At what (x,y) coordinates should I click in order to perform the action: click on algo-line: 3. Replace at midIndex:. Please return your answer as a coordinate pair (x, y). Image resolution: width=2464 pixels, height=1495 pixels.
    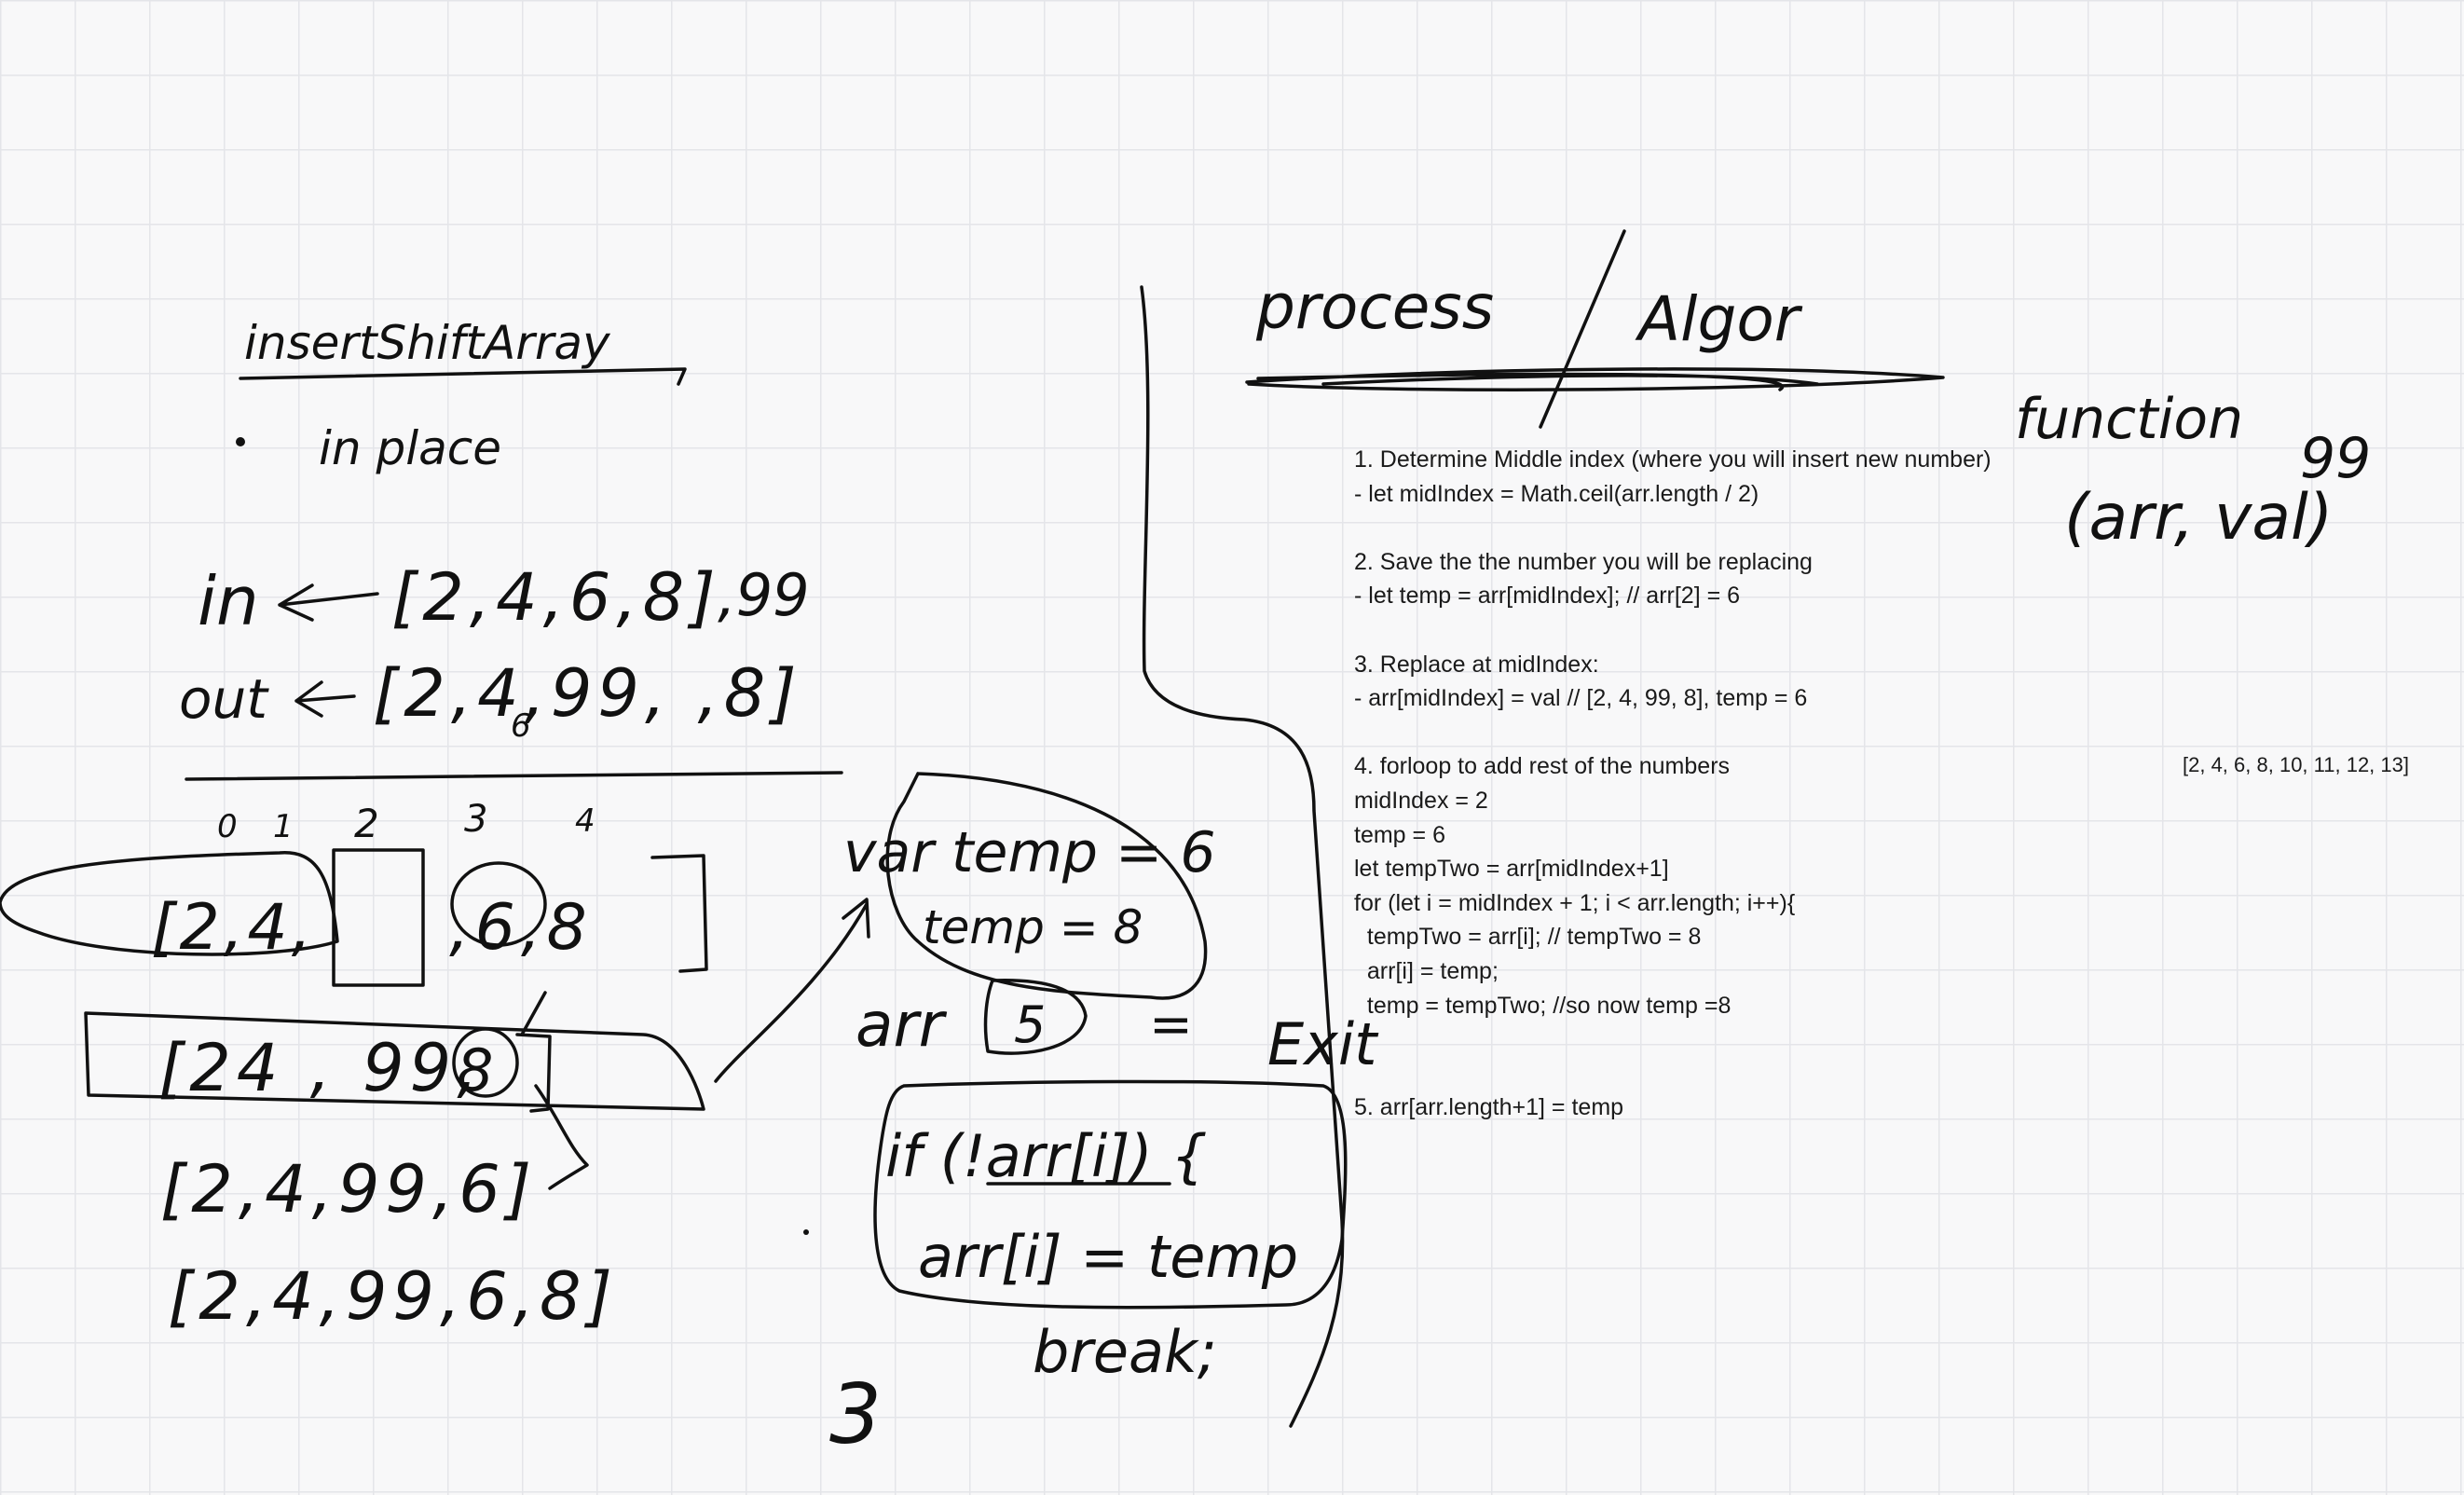
    Looking at the image, I should click on (1476, 665).